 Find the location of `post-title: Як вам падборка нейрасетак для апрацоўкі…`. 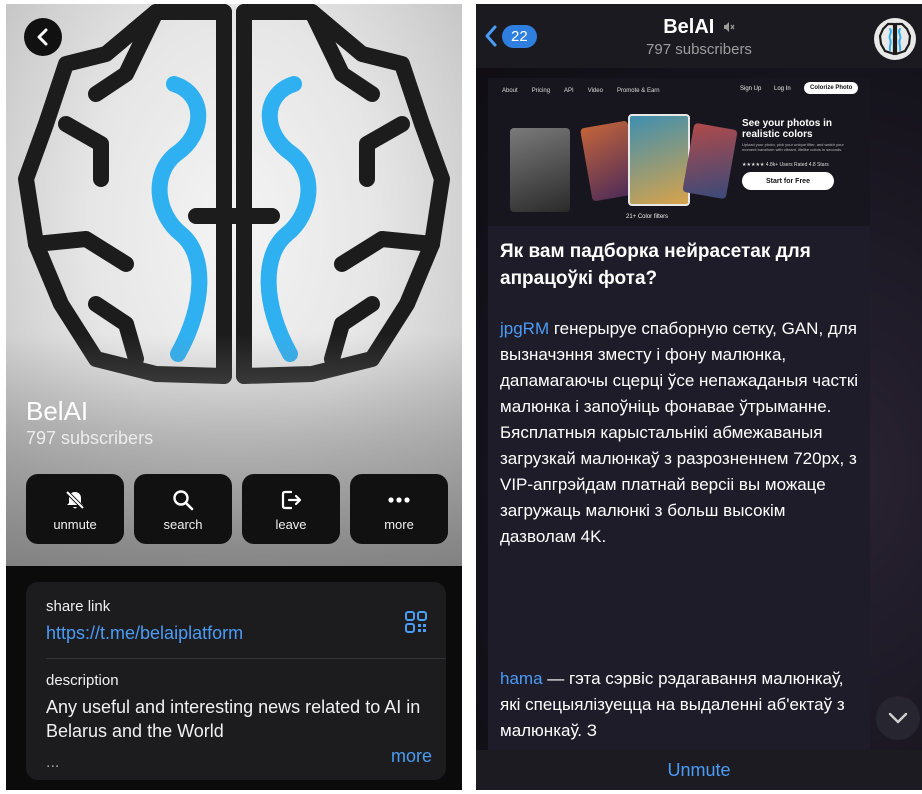

post-title: Як вам падборка нейрасетак для апрацоўкі… is located at coordinates (655, 265).